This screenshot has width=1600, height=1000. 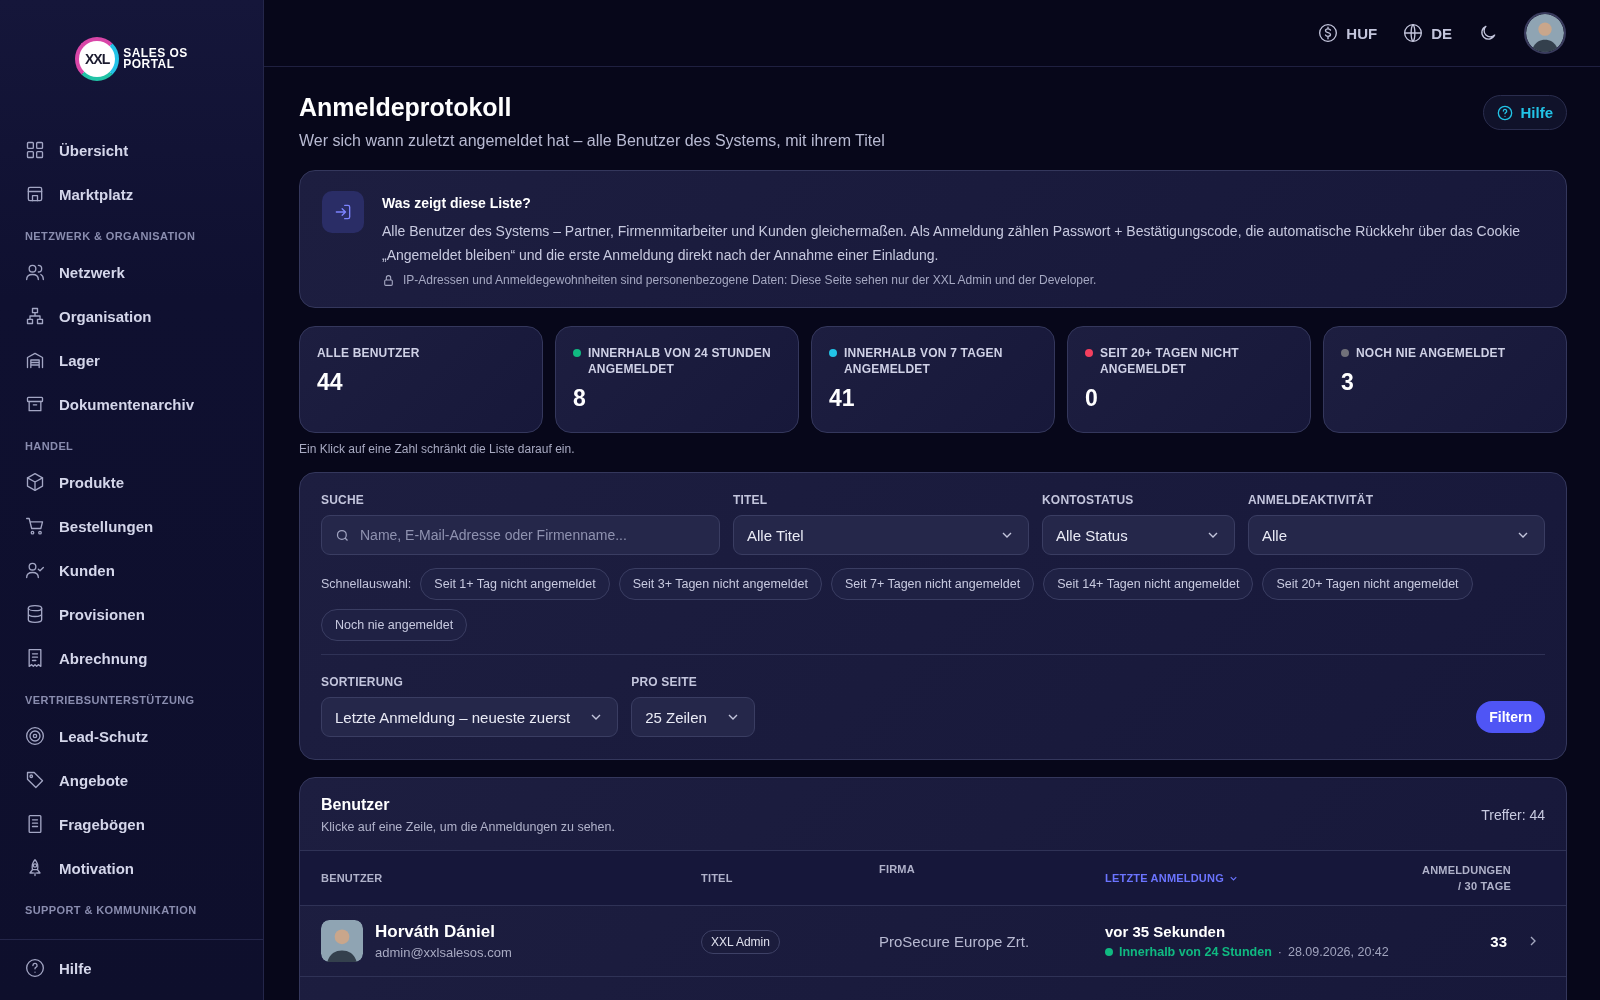 I want to click on stat-value: 3, so click(x=1348, y=382).